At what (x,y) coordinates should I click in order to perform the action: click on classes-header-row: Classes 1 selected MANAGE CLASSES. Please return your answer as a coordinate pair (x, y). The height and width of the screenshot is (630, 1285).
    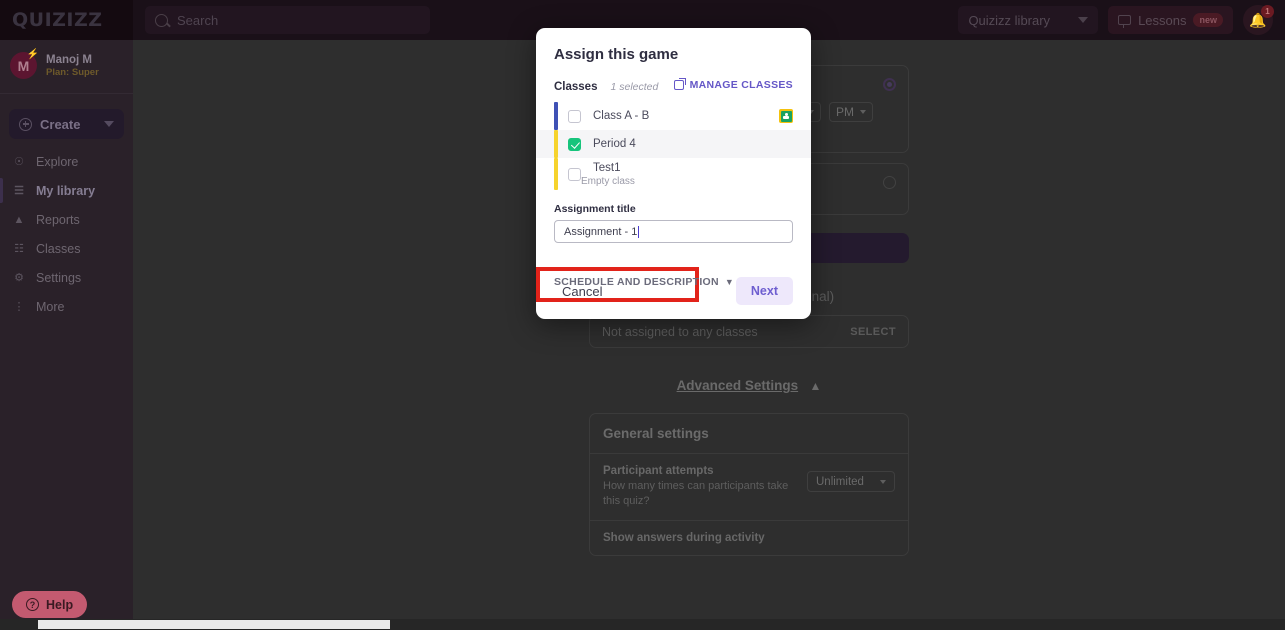
    Looking at the image, I should click on (673, 85).